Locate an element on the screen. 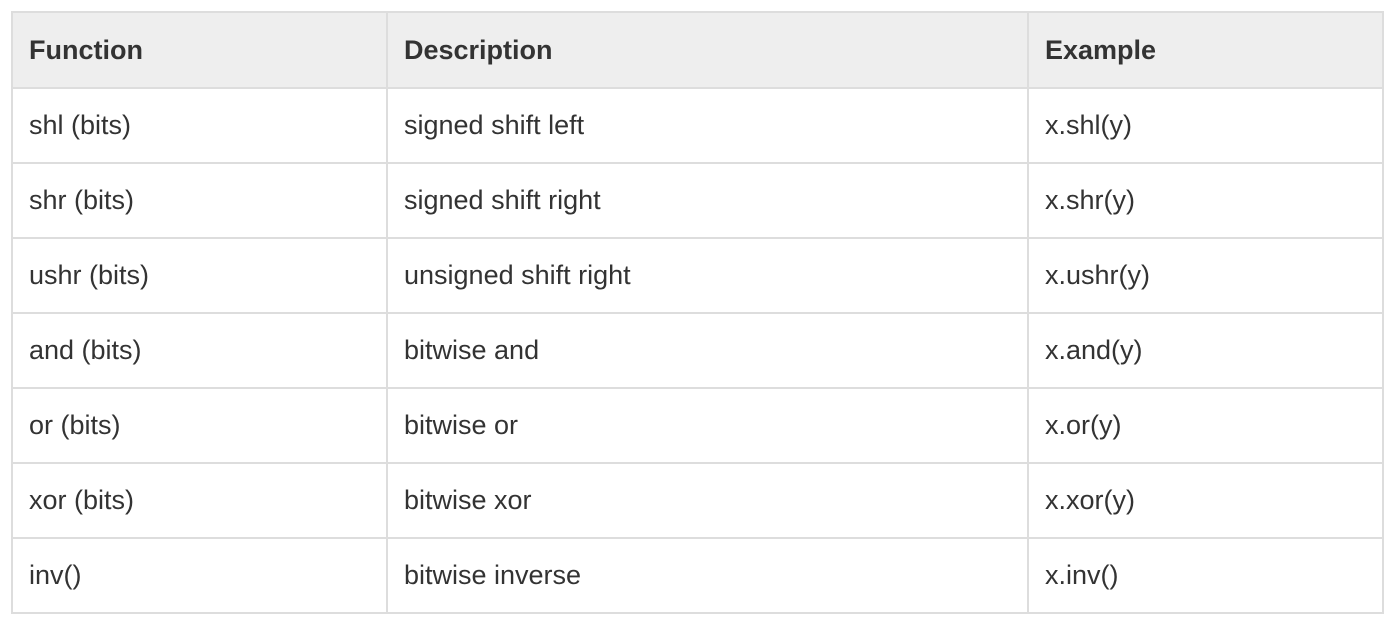 This screenshot has width=1396, height=638. cell-function: shl (bits) is located at coordinates (199, 125).